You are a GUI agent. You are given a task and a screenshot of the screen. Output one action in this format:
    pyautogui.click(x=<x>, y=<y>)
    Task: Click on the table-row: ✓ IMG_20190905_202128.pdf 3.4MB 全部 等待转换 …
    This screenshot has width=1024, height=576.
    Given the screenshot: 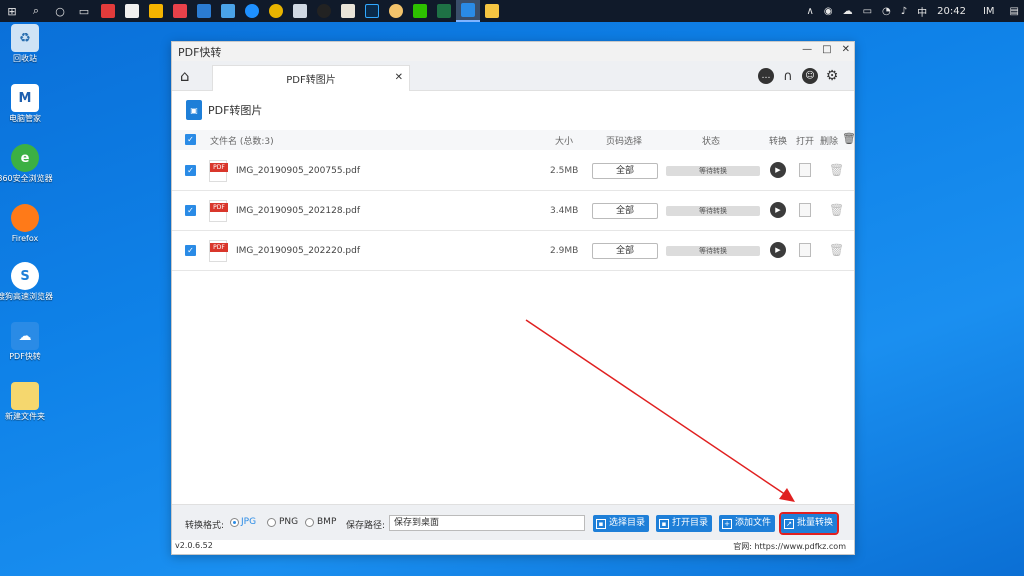 What is the action you would take?
    pyautogui.click(x=513, y=211)
    